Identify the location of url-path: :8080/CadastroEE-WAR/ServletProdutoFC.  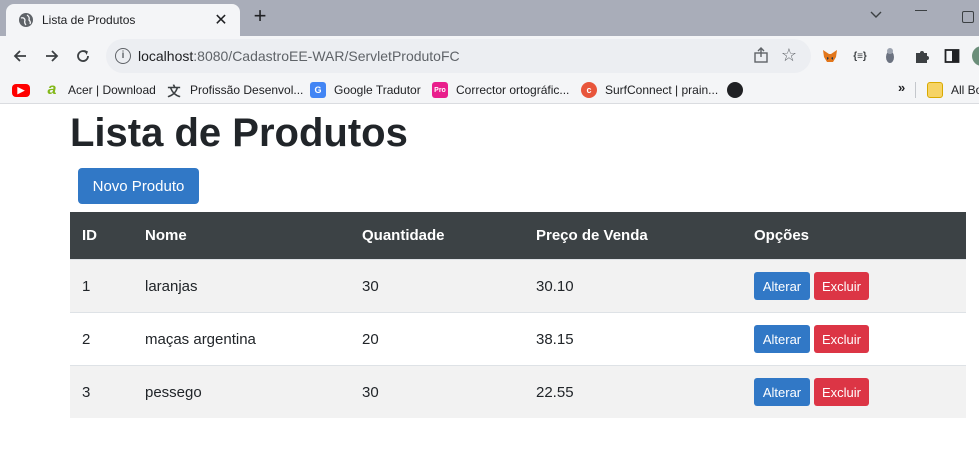
(326, 56).